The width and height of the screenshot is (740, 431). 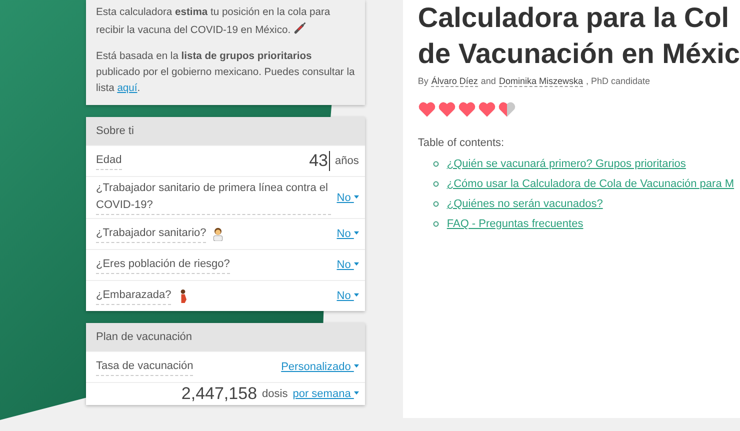 I want to click on toc-link: ¿Quién se vacunará primero? Grupos prioritarios, so click(x=566, y=164).